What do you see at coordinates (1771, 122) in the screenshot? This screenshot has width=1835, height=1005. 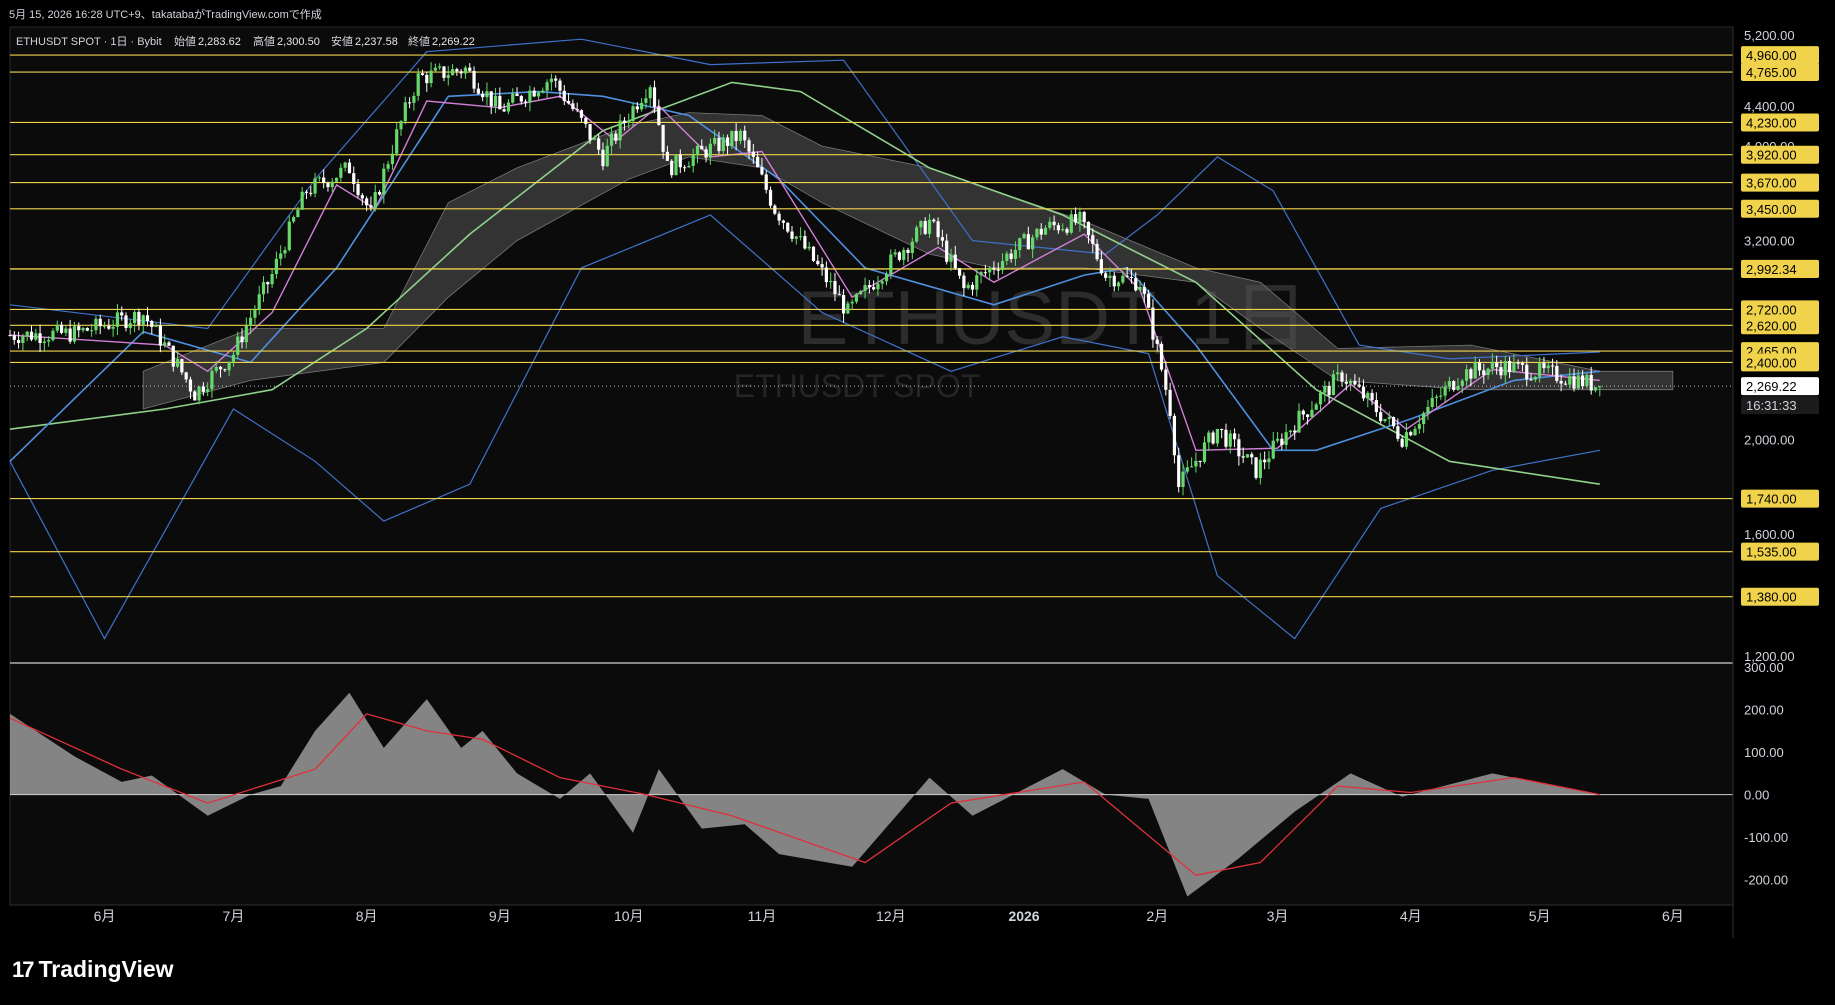 I see `level-price-label: 4,230.00` at bounding box center [1771, 122].